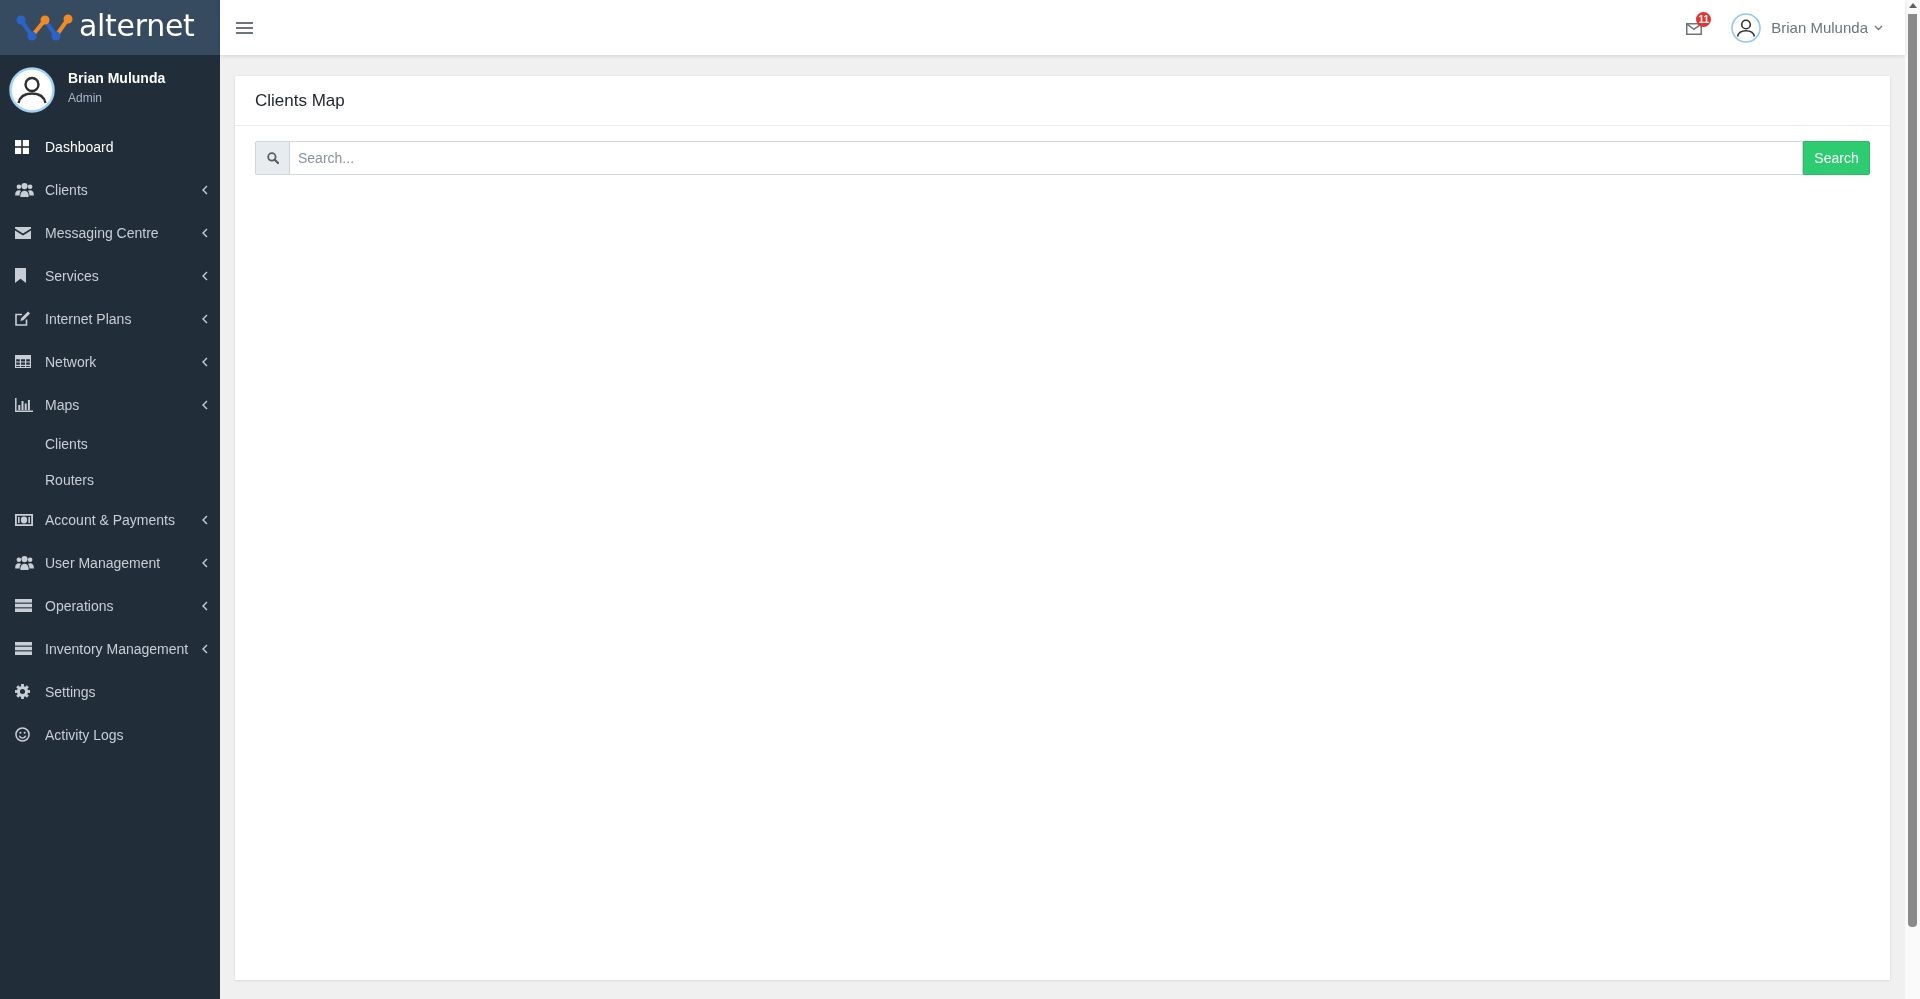 This screenshot has width=1920, height=999. What do you see at coordinates (272, 158) in the screenshot?
I see `search-icon` at bounding box center [272, 158].